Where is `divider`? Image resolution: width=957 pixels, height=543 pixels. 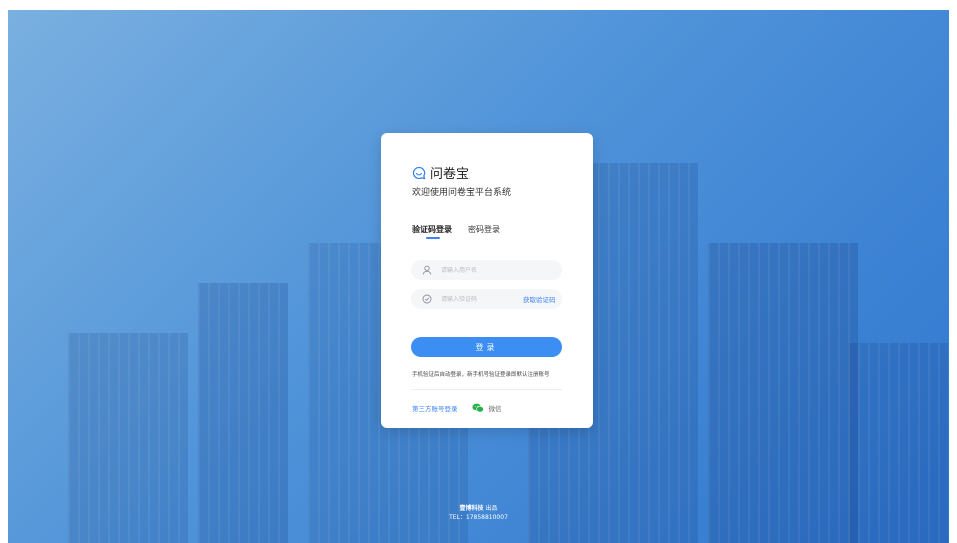
divider is located at coordinates (486, 389).